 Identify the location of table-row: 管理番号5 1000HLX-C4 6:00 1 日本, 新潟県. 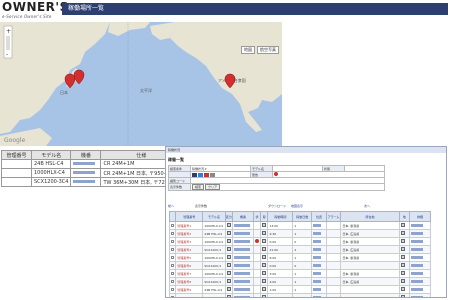
(299, 257).